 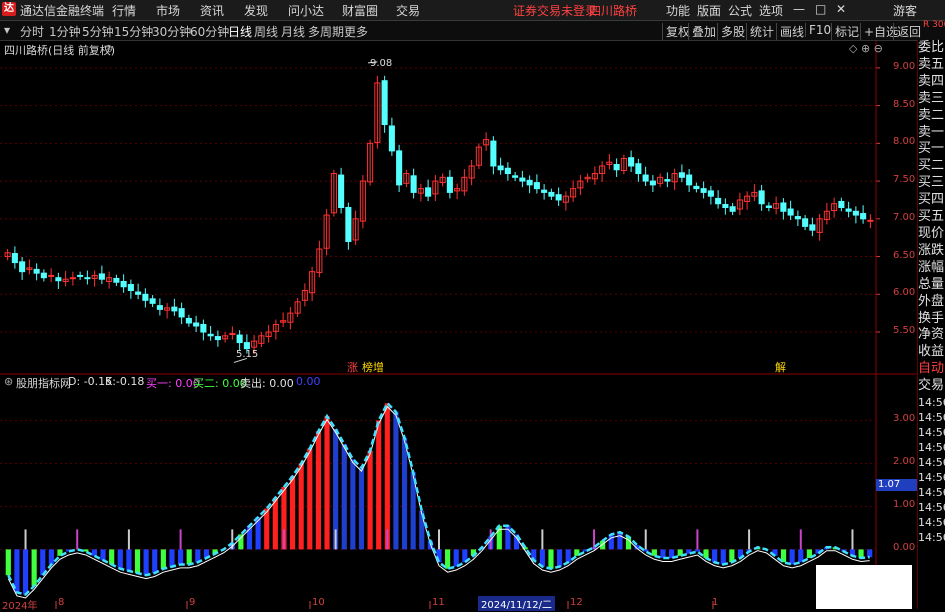 What do you see at coordinates (931, 48) in the screenshot?
I see `side-item-0: 委比` at bounding box center [931, 48].